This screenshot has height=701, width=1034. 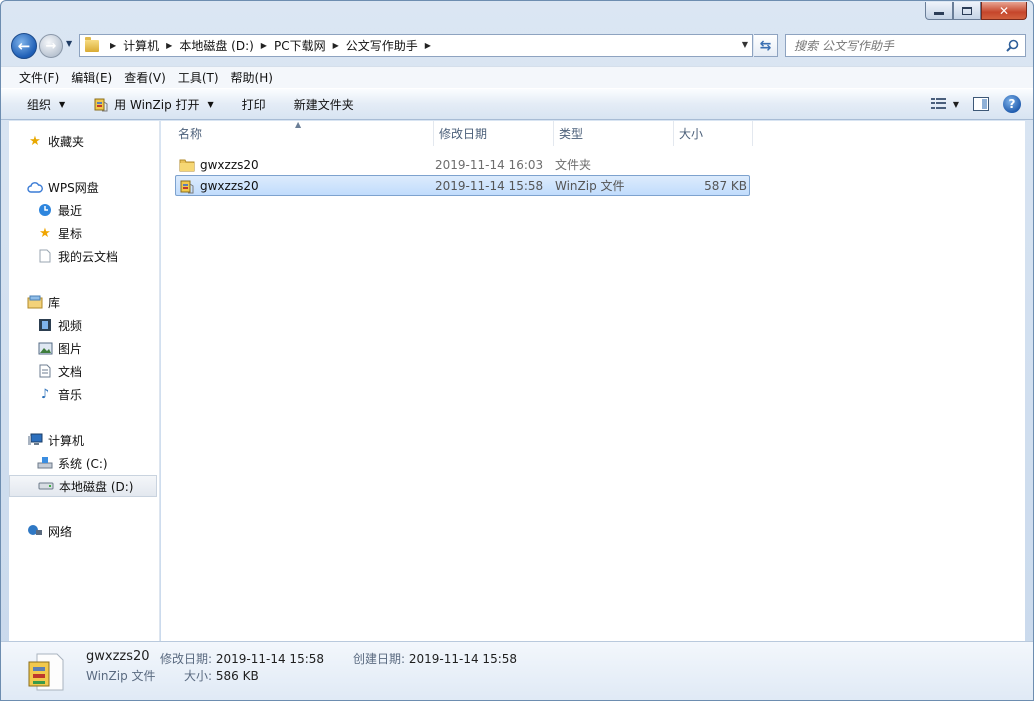 I want to click on nav-pictures: 图片, so click(x=59, y=348).